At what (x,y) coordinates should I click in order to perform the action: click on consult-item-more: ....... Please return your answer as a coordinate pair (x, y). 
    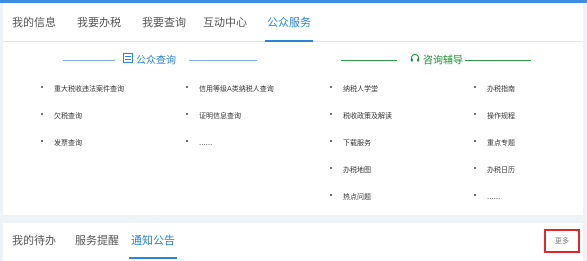
    Looking at the image, I should click on (487, 197).